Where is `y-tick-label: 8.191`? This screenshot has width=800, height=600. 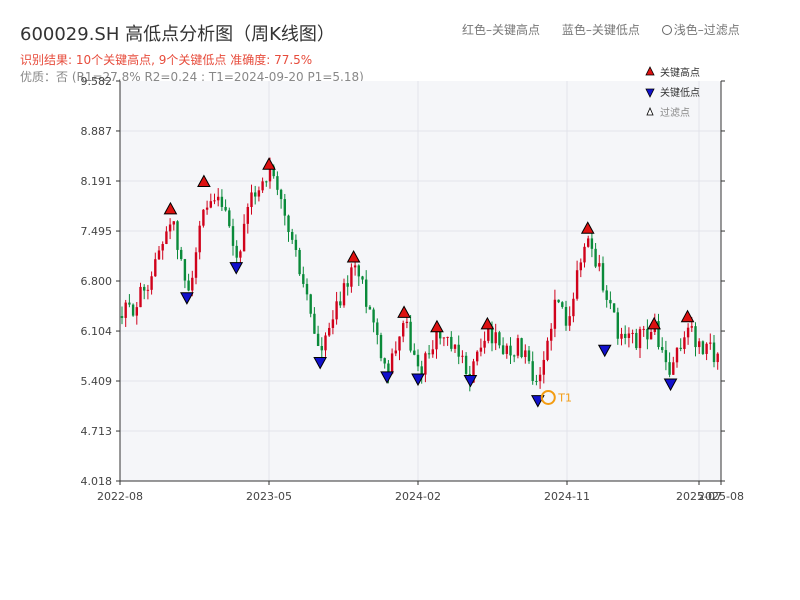
y-tick-label: 8.191 is located at coordinates (97, 181).